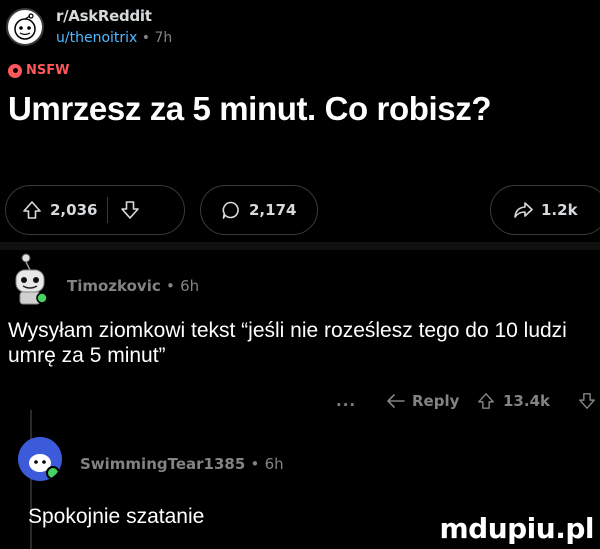 The height and width of the screenshot is (549, 600). I want to click on comment-downvote-icon, so click(587, 401).